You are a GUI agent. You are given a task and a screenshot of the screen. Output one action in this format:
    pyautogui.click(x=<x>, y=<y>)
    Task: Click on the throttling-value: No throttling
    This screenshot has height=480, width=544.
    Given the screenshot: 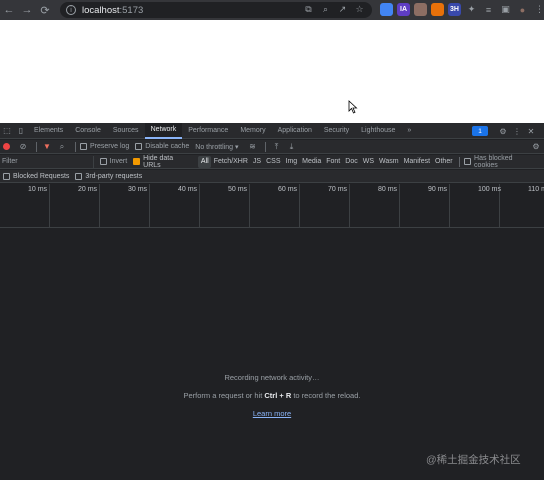 What is the action you would take?
    pyautogui.click(x=214, y=147)
    